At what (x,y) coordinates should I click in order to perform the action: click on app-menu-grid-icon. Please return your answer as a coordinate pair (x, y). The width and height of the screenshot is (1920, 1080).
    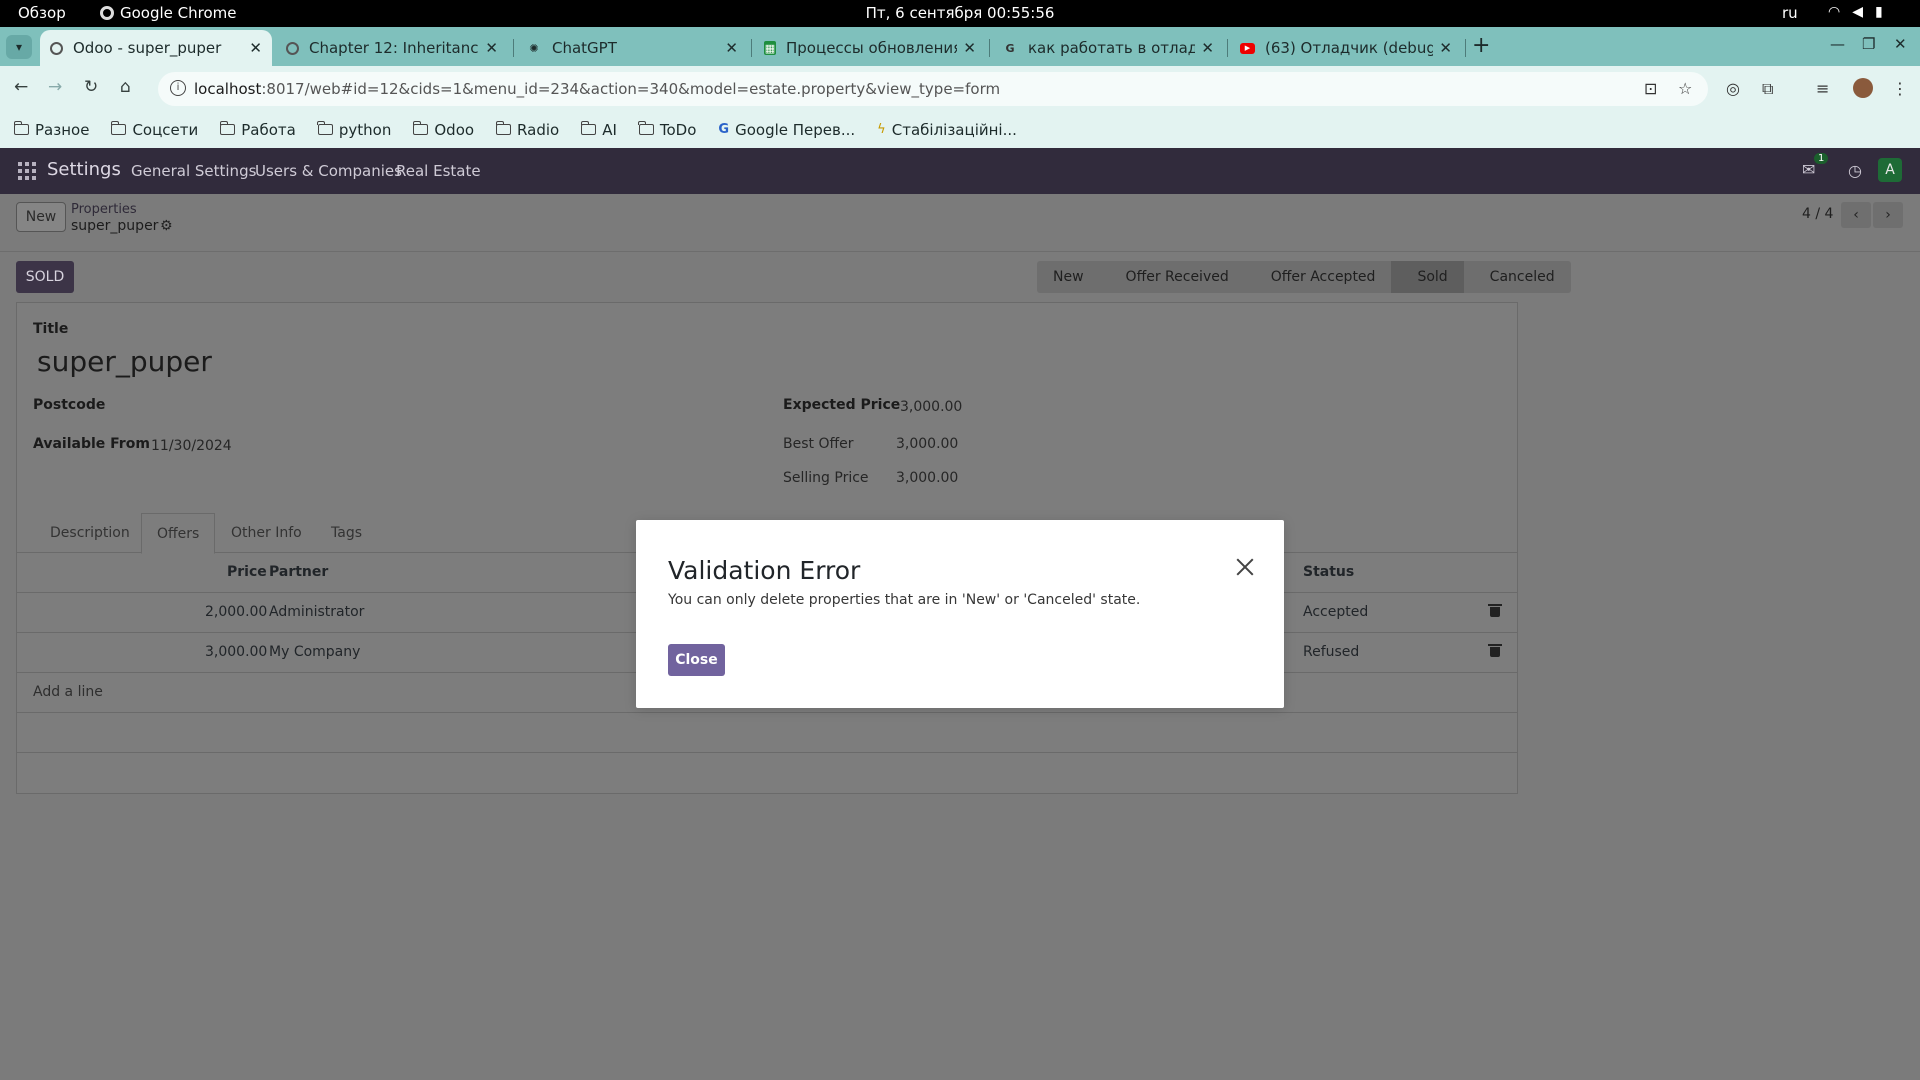
    Looking at the image, I should click on (27, 171).